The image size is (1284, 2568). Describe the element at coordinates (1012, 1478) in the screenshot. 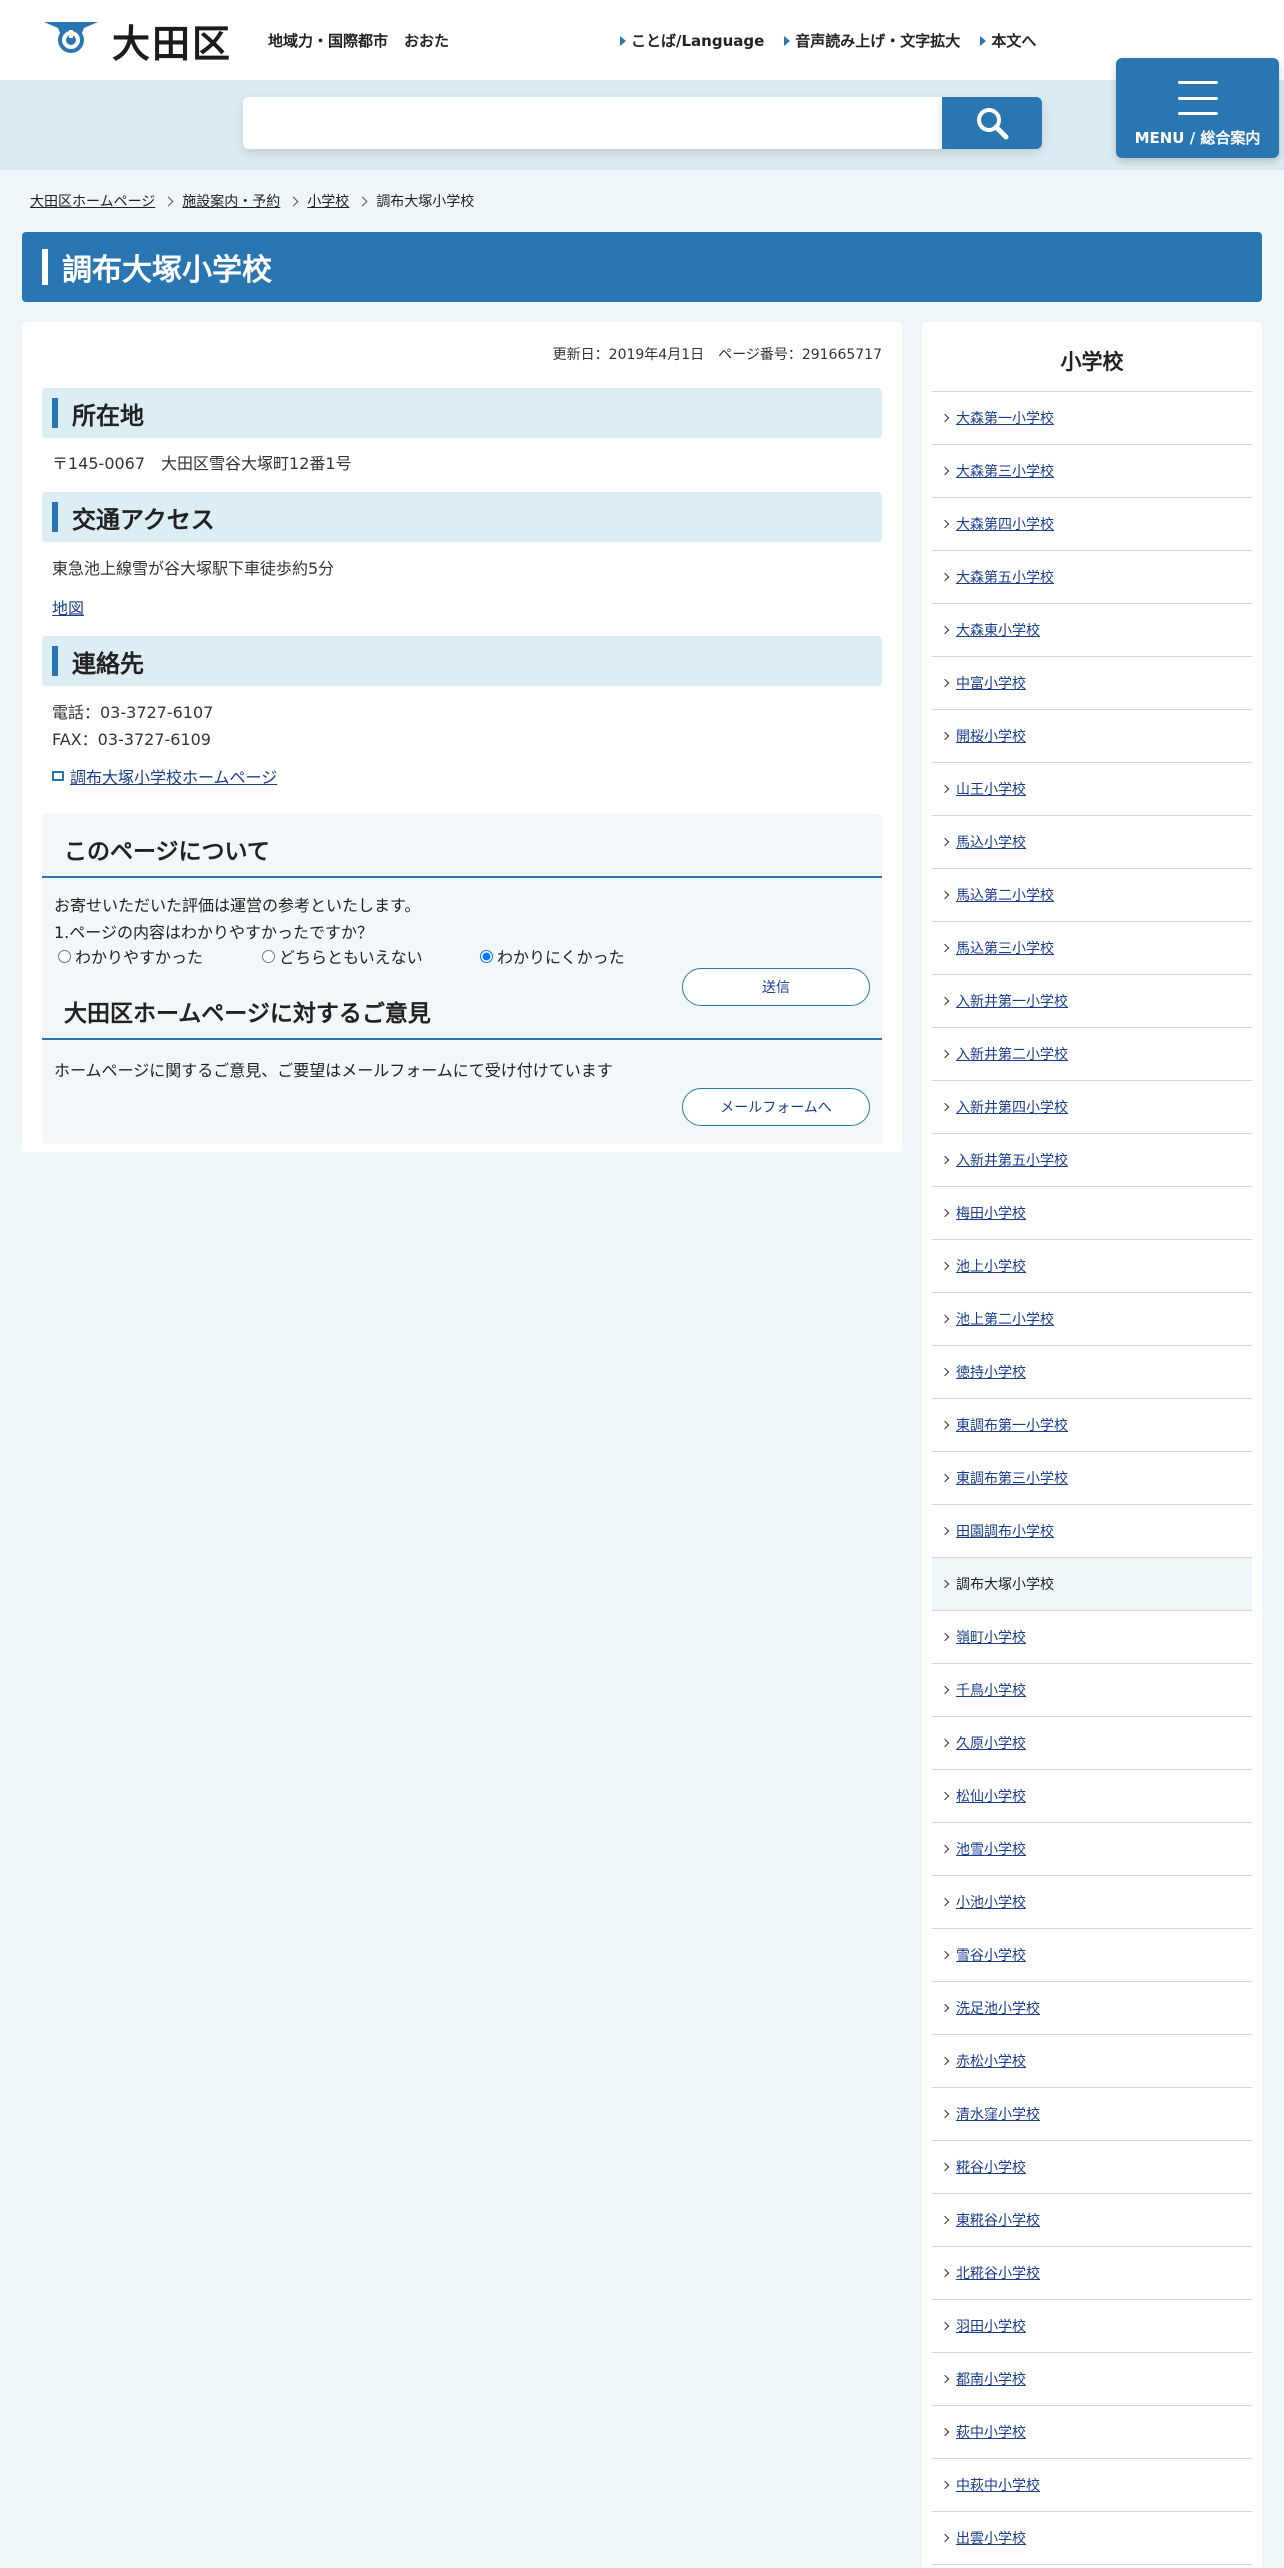

I see `sidebar-item-link: 東調布第三小学校` at that location.